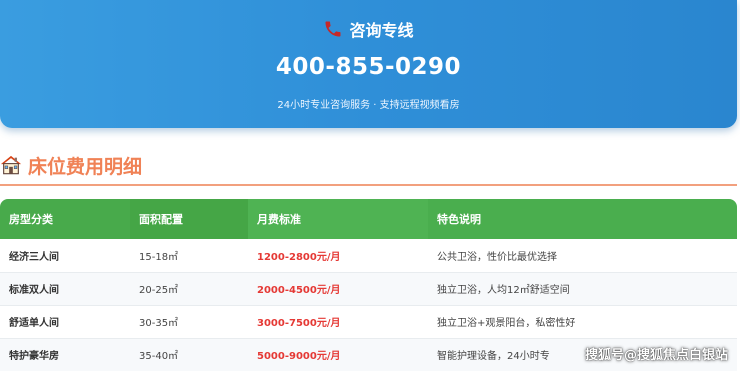 This screenshot has width=740, height=371. What do you see at coordinates (189, 322) in the screenshot?
I see `area-cell: 30-35㎡` at bounding box center [189, 322].